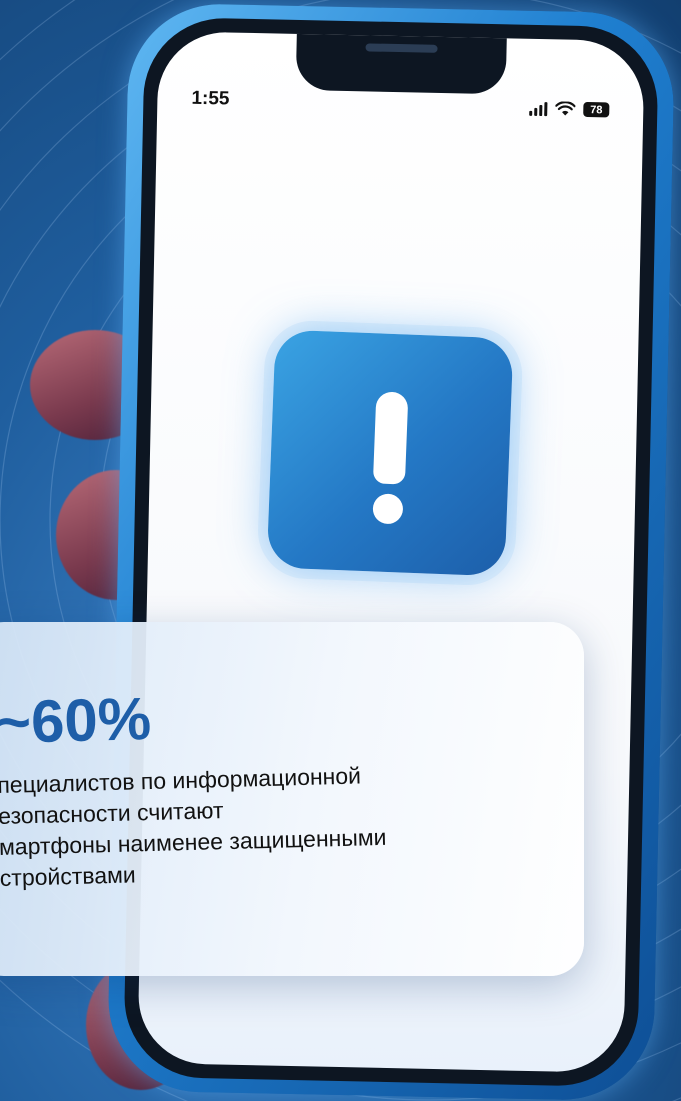 This screenshot has height=1101, width=681. What do you see at coordinates (565, 108) in the screenshot?
I see `wifi-icon` at bounding box center [565, 108].